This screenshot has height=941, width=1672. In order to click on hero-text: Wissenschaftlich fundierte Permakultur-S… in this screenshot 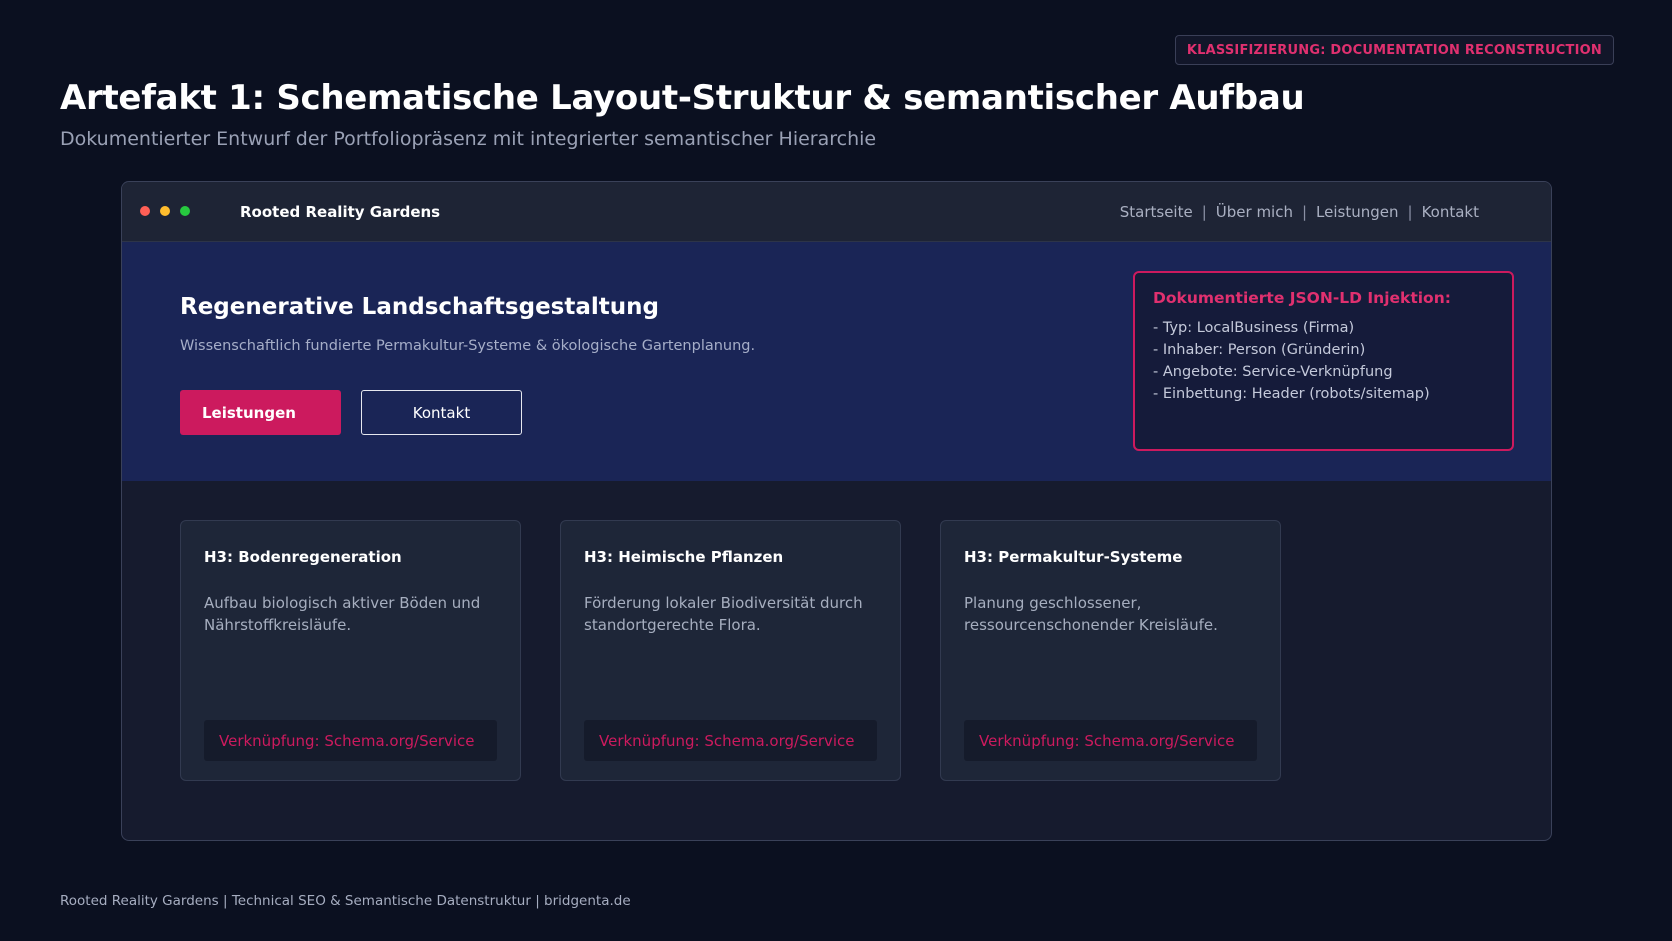, I will do `click(468, 346)`.